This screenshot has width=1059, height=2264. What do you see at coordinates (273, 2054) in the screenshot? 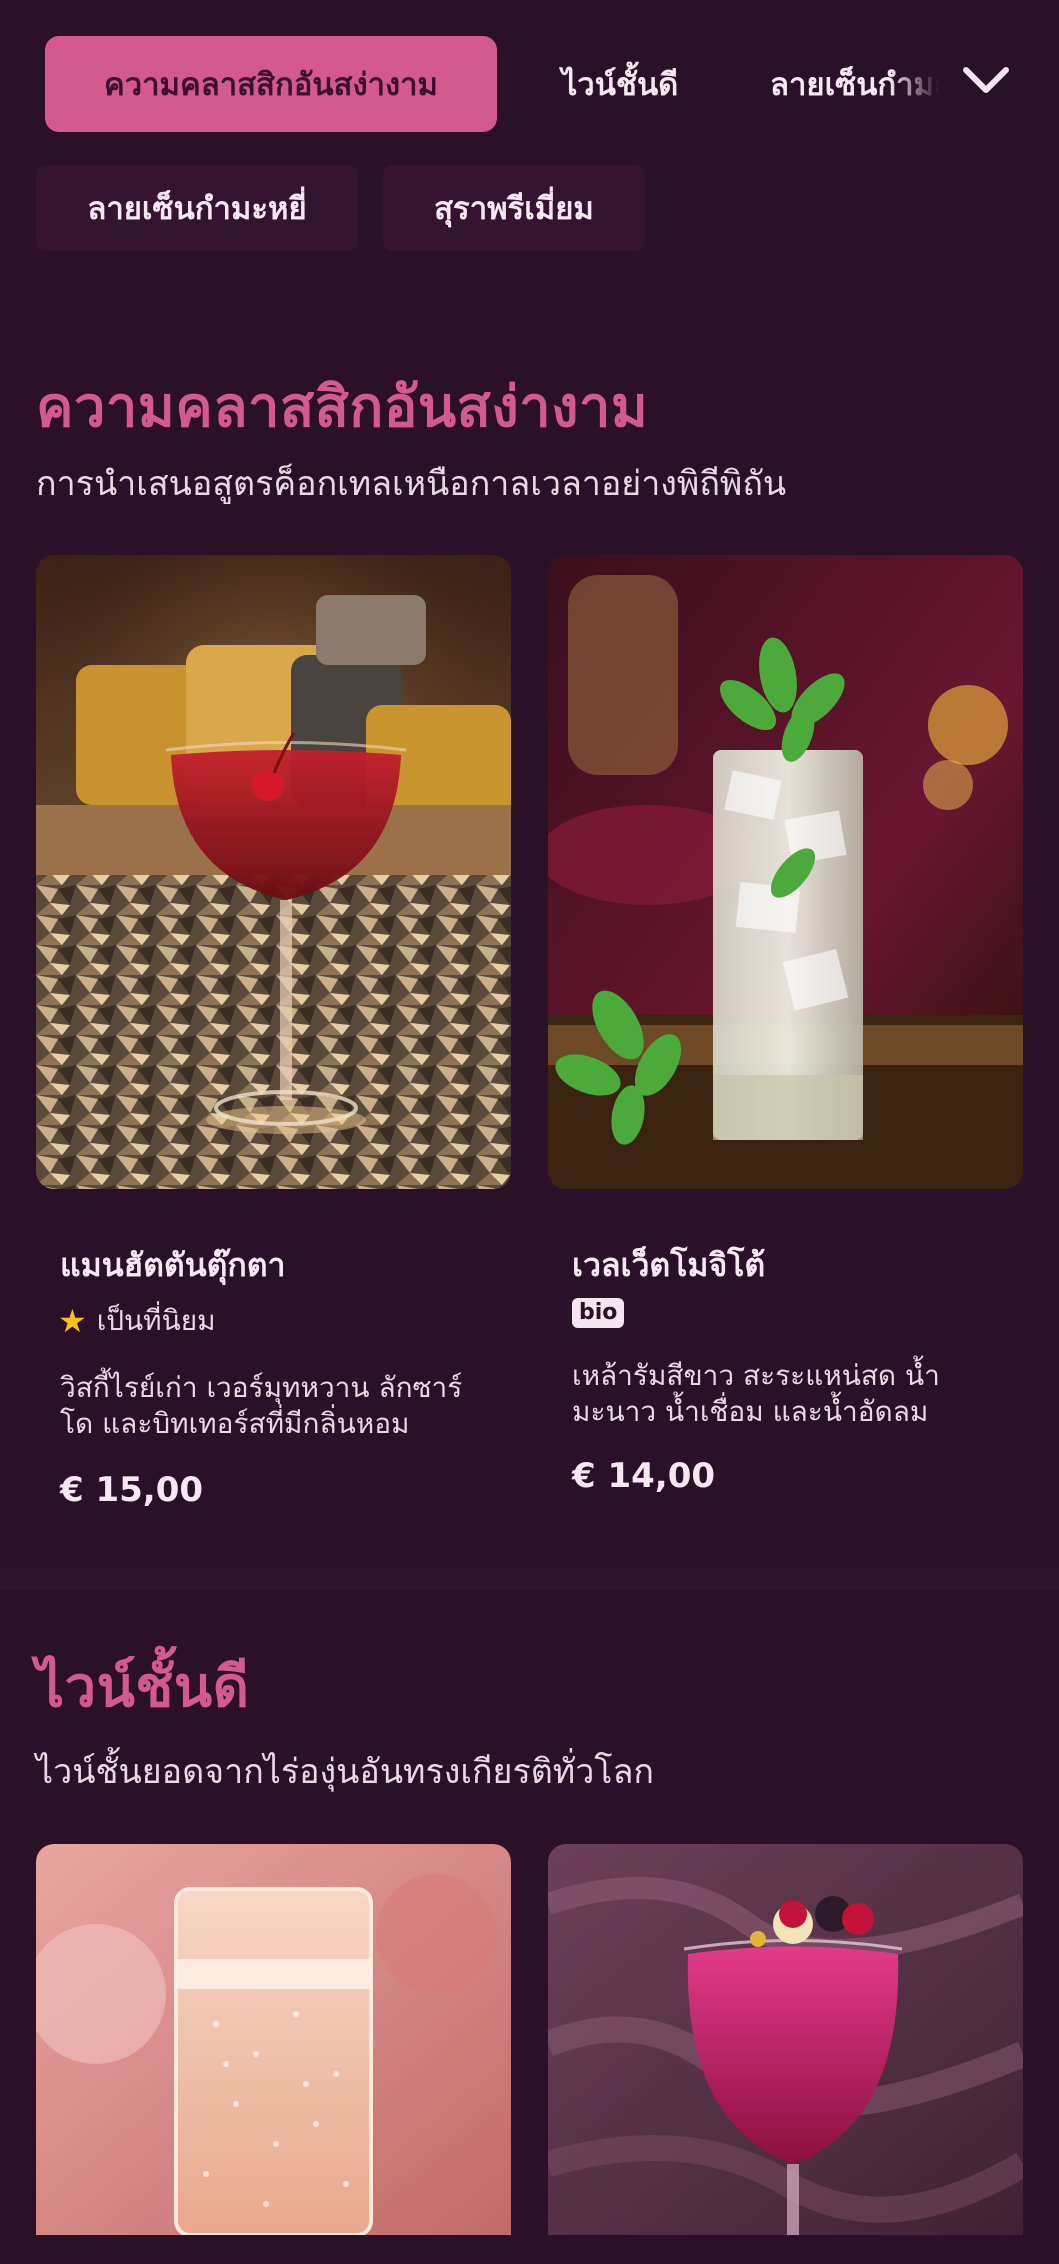
I see `sparkling-wine-image` at bounding box center [273, 2054].